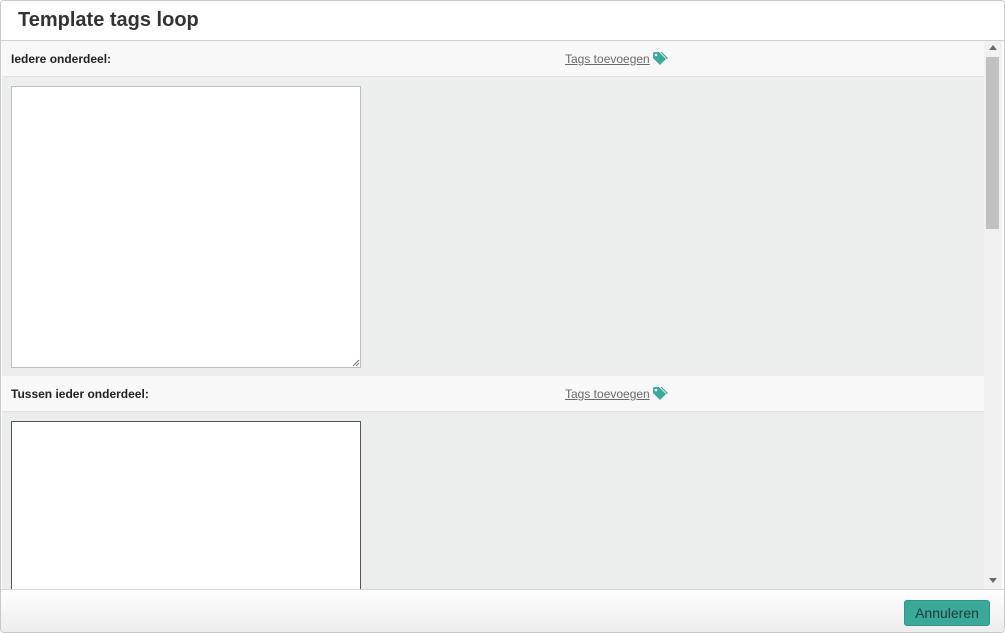 This screenshot has height=633, width=1005. Describe the element at coordinates (186, 505) in the screenshot. I see `tussen-ieder-onderdeel-textarea` at that location.